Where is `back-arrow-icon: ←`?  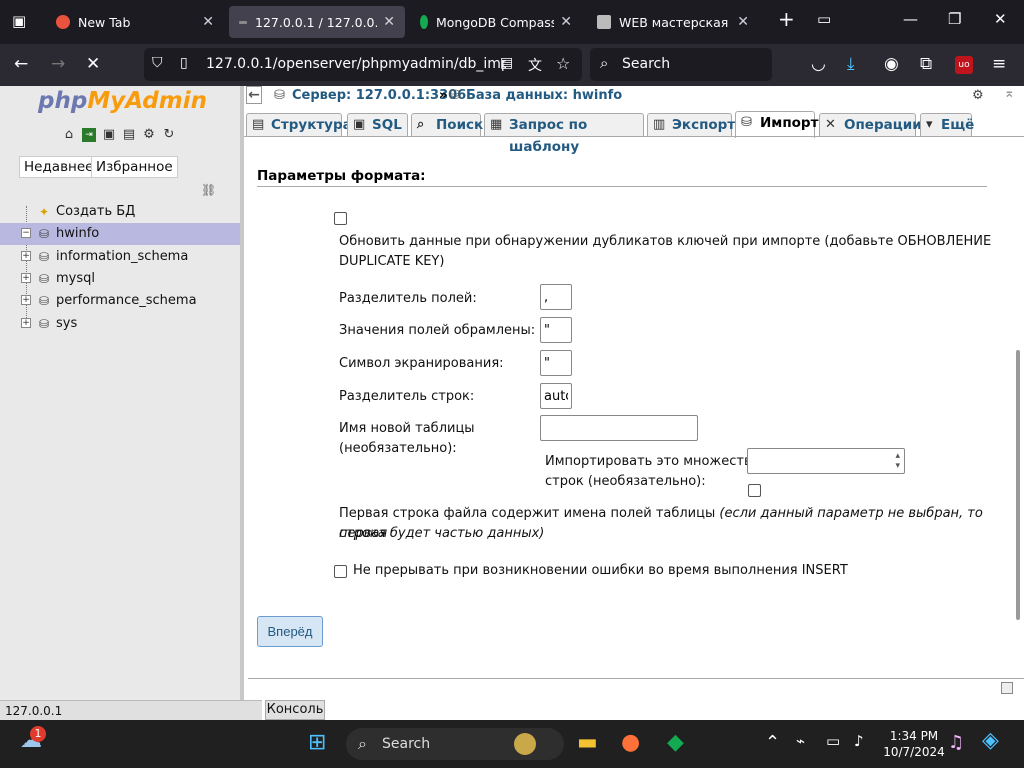
back-arrow-icon: ← is located at coordinates (21, 64).